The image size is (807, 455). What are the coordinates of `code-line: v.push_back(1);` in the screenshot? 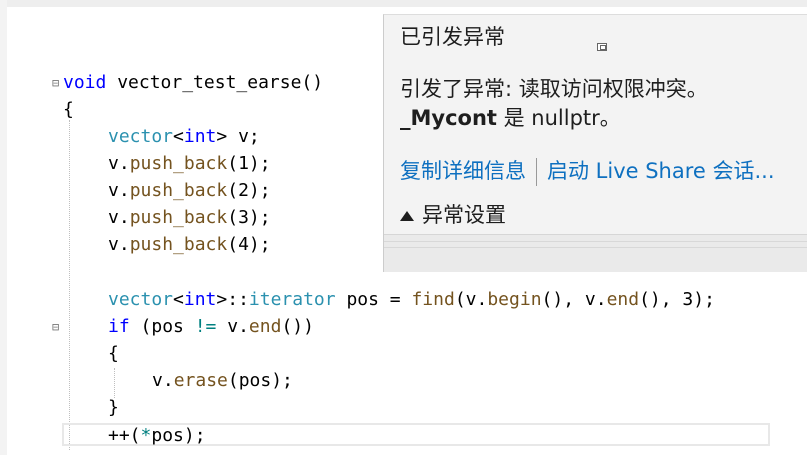 It's located at (189, 163).